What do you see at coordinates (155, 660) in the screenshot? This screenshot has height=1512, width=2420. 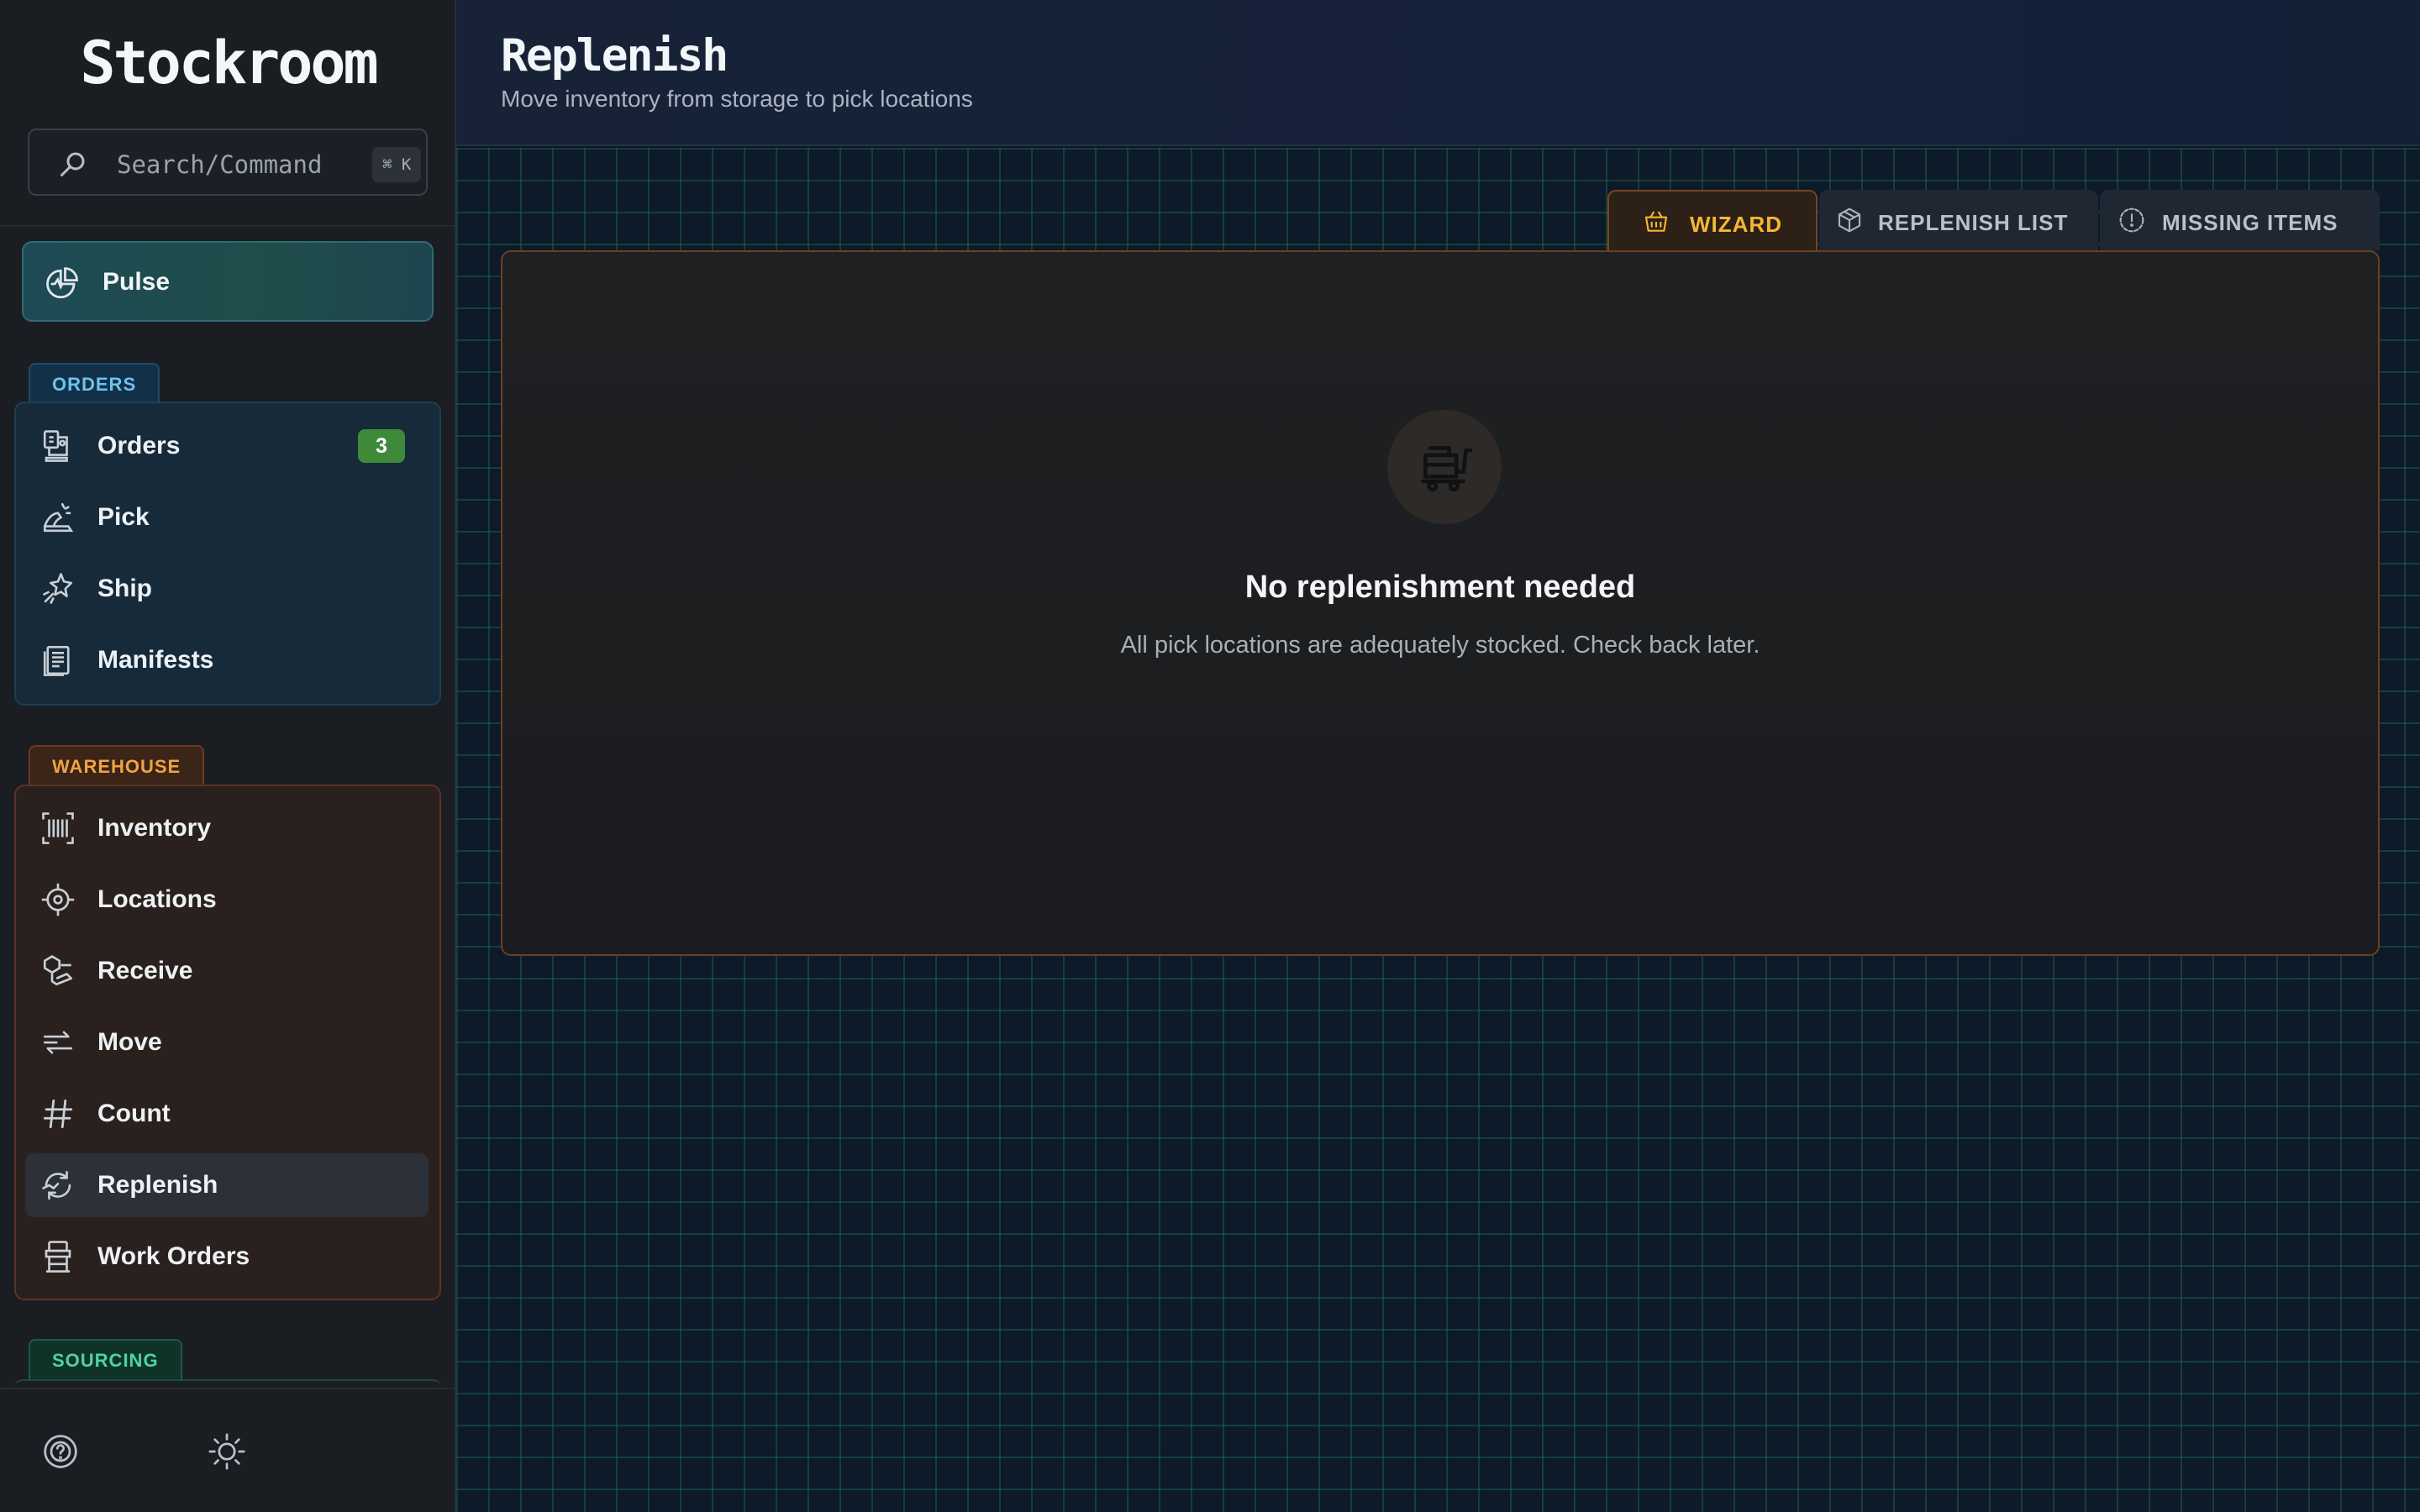 I see `sidebar-item-label: Manifests` at bounding box center [155, 660].